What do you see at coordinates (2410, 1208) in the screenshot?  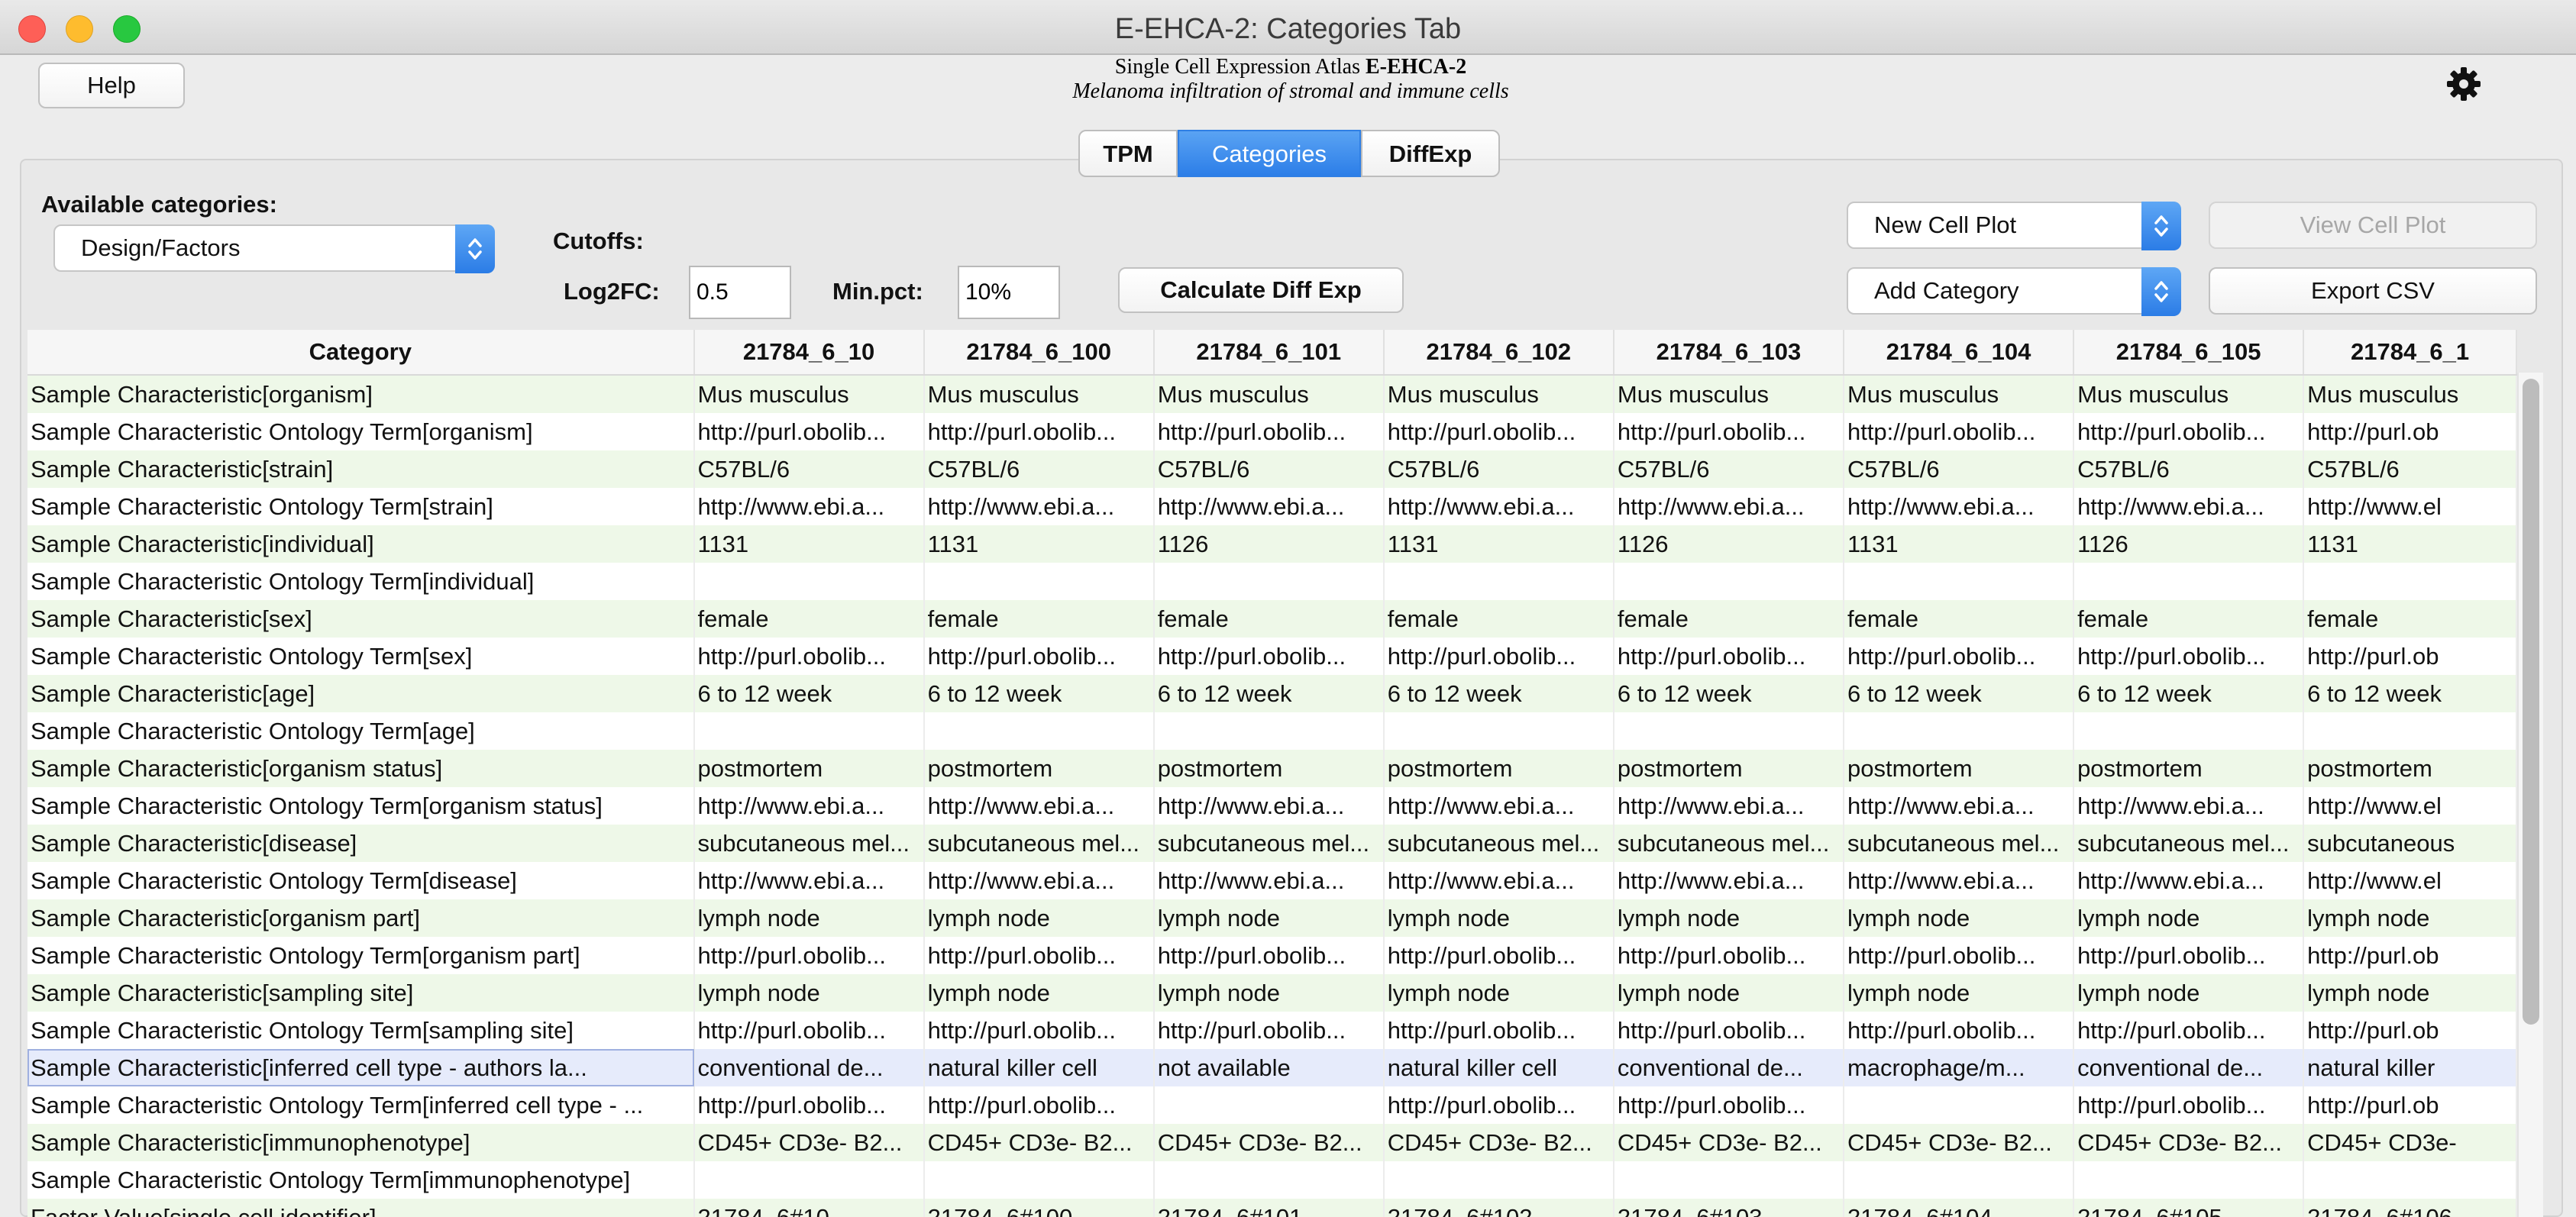 I see `value-cell: 21784_6#106` at bounding box center [2410, 1208].